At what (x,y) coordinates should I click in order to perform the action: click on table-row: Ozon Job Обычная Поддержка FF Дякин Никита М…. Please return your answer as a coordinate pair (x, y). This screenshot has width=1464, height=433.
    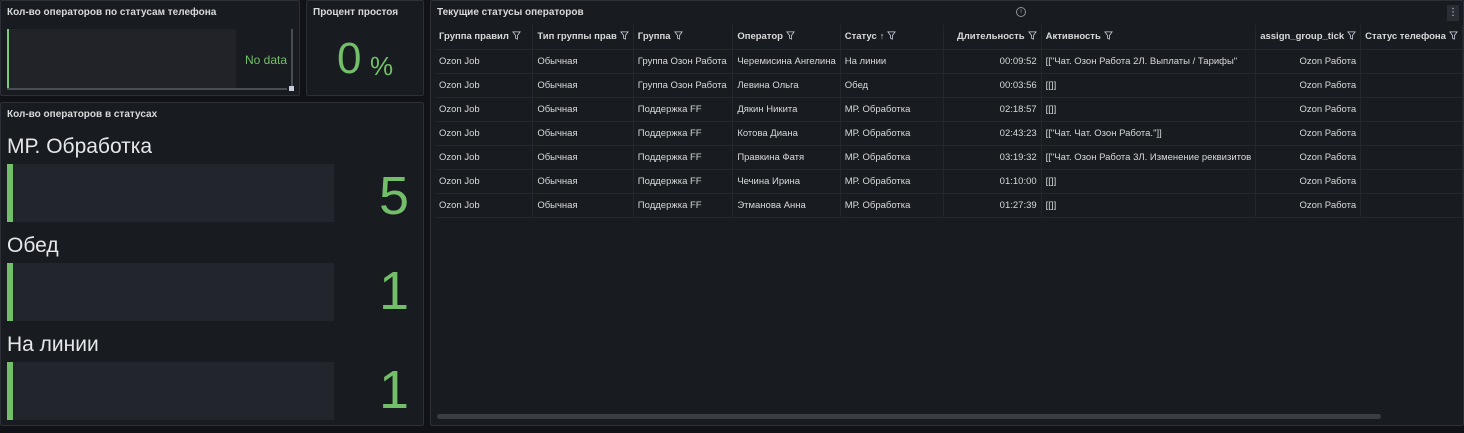
    Looking at the image, I should click on (949, 109).